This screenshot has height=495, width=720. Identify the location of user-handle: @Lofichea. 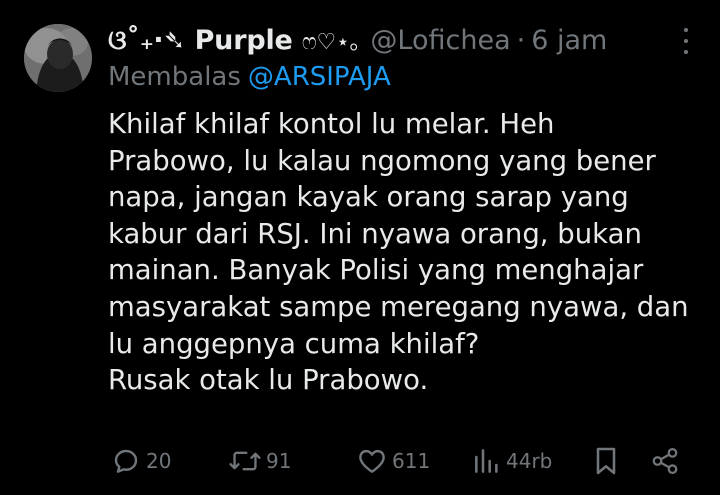
(440, 40).